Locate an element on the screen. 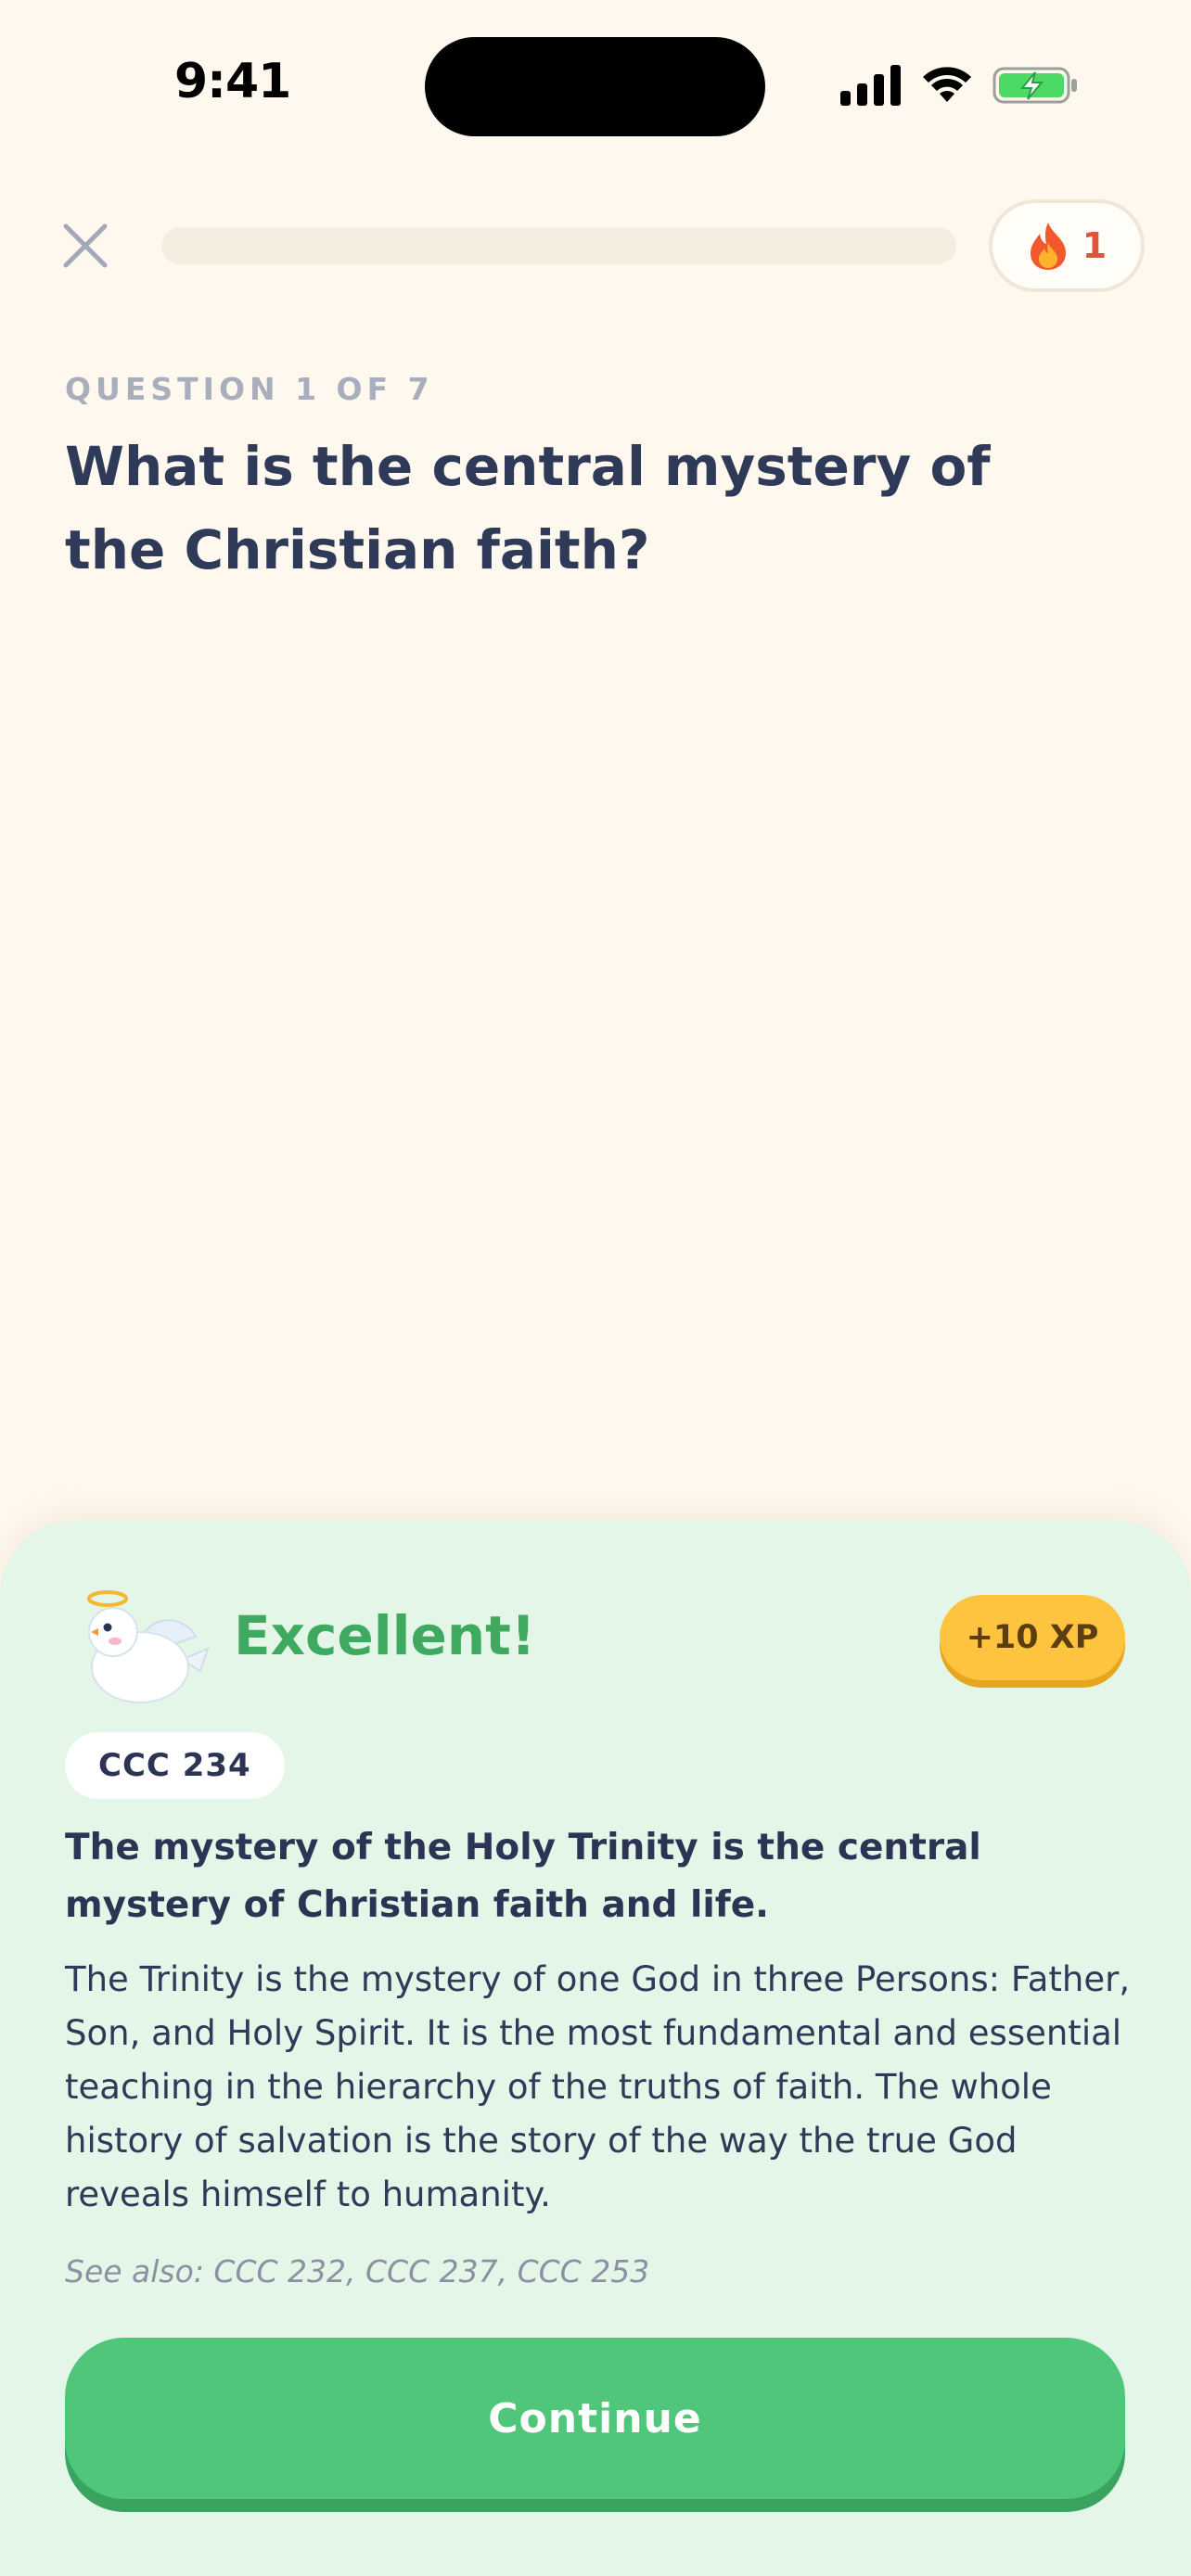  close-icon is located at coordinates (85, 246).